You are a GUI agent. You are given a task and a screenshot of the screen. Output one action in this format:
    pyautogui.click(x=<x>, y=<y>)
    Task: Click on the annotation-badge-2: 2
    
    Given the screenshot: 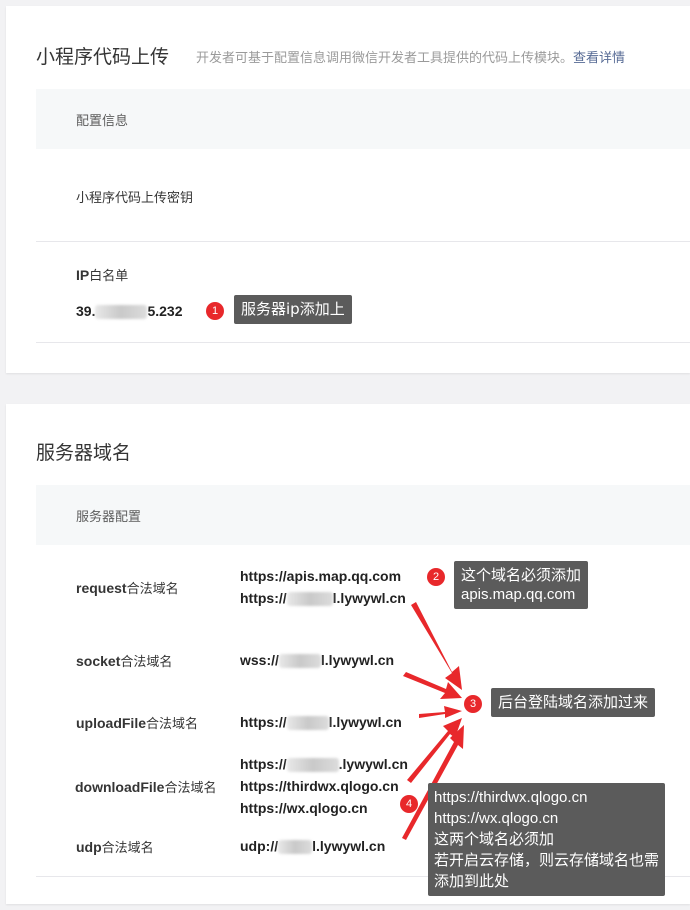 What is the action you would take?
    pyautogui.click(x=436, y=577)
    